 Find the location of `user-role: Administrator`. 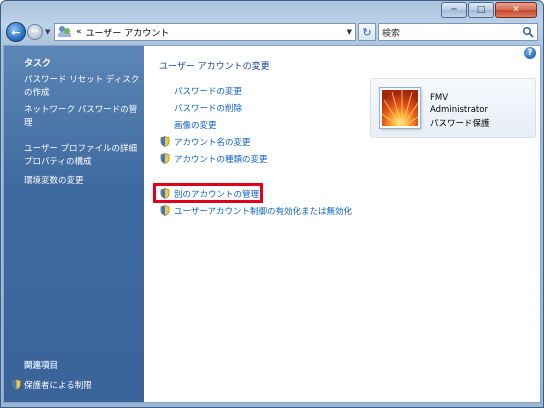

user-role: Administrator is located at coordinates (459, 110).